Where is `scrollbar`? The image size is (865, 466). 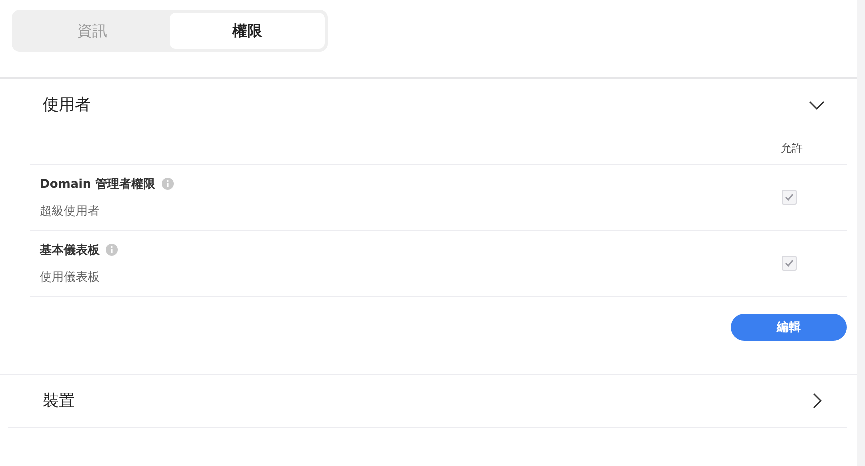
scrollbar is located at coordinates (861, 233).